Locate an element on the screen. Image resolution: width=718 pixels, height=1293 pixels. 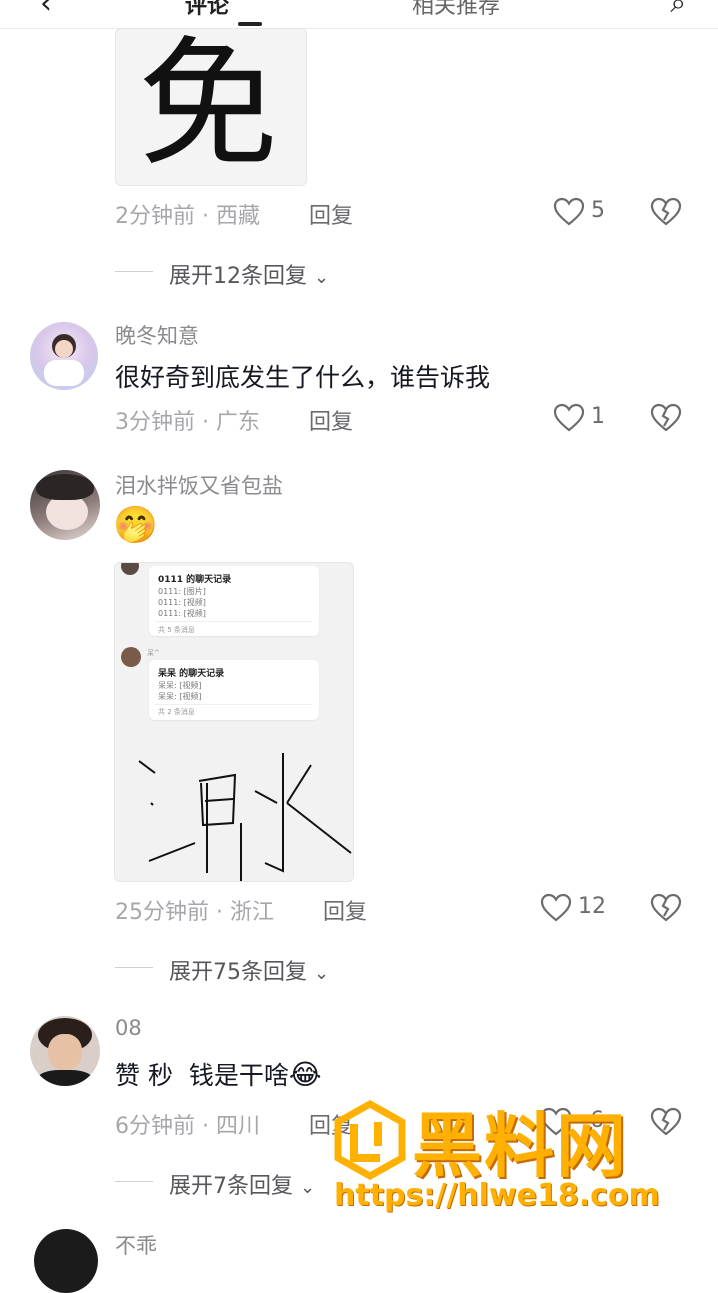
search-icon: ⌕ is located at coordinates (678, 10).